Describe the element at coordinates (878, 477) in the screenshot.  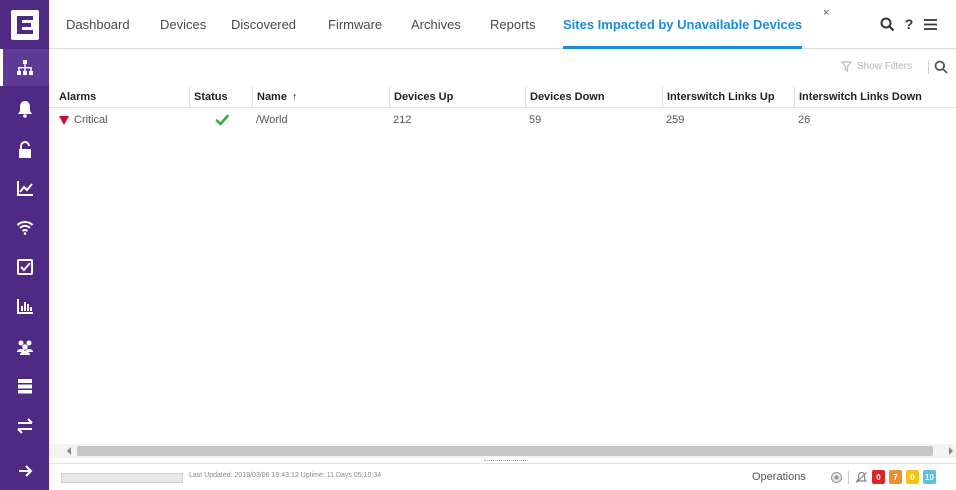
I see `critical-count-badge: 0` at that location.